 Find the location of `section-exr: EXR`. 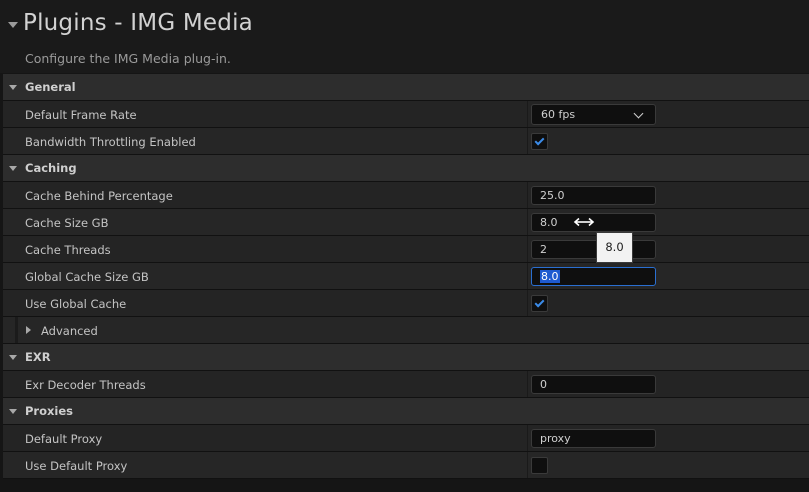

section-exr: EXR is located at coordinates (406, 357).